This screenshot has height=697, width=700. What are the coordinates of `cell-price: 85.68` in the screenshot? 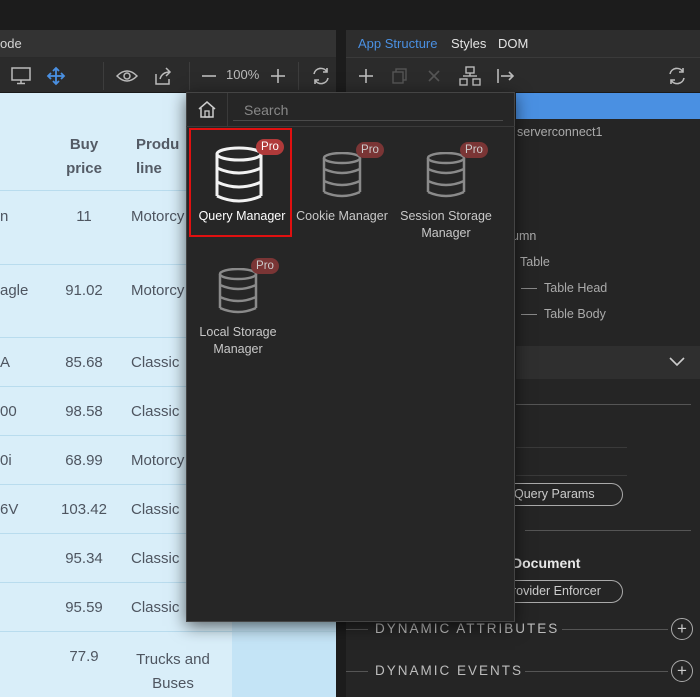 It's located at (84, 362).